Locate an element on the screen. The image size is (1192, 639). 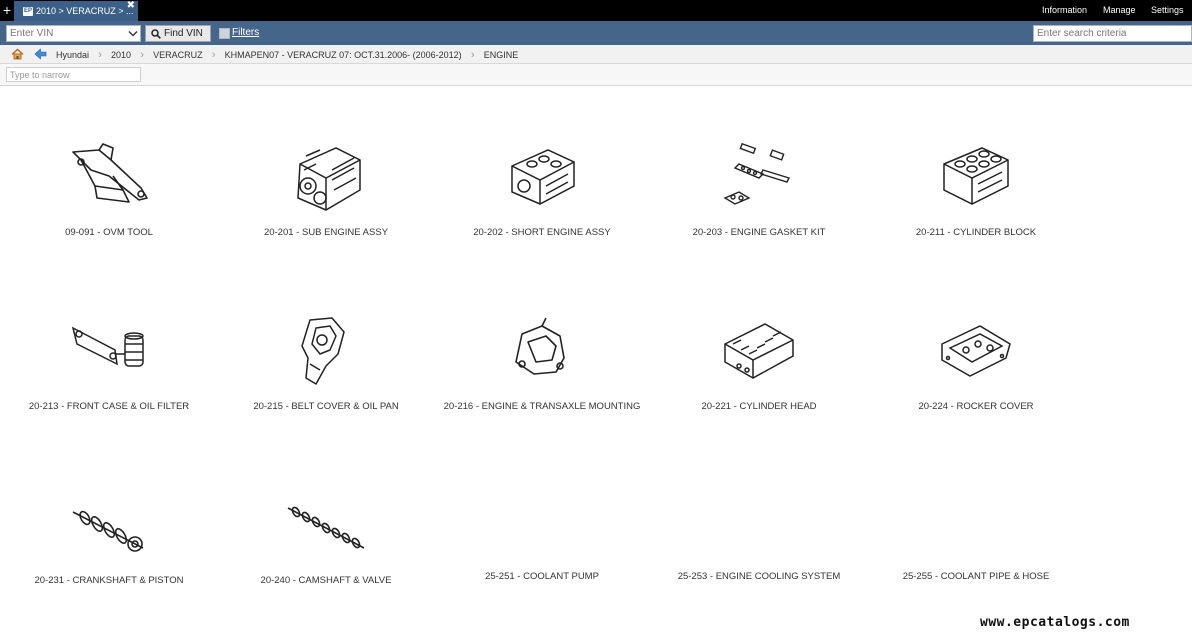
part-card: 20-215 - BELT COVER & OIL PAN is located at coordinates (326, 360).